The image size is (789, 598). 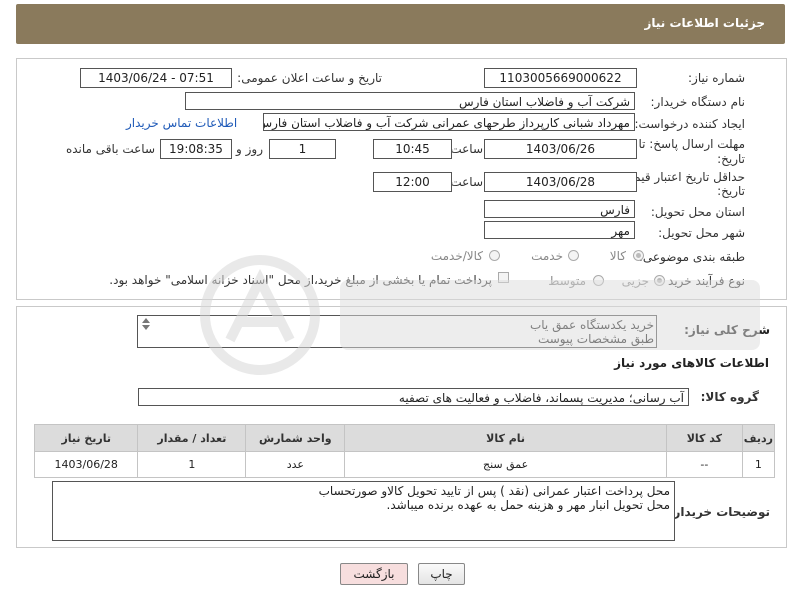 I want to click on category-option-service: خدمت, so click(x=547, y=256).